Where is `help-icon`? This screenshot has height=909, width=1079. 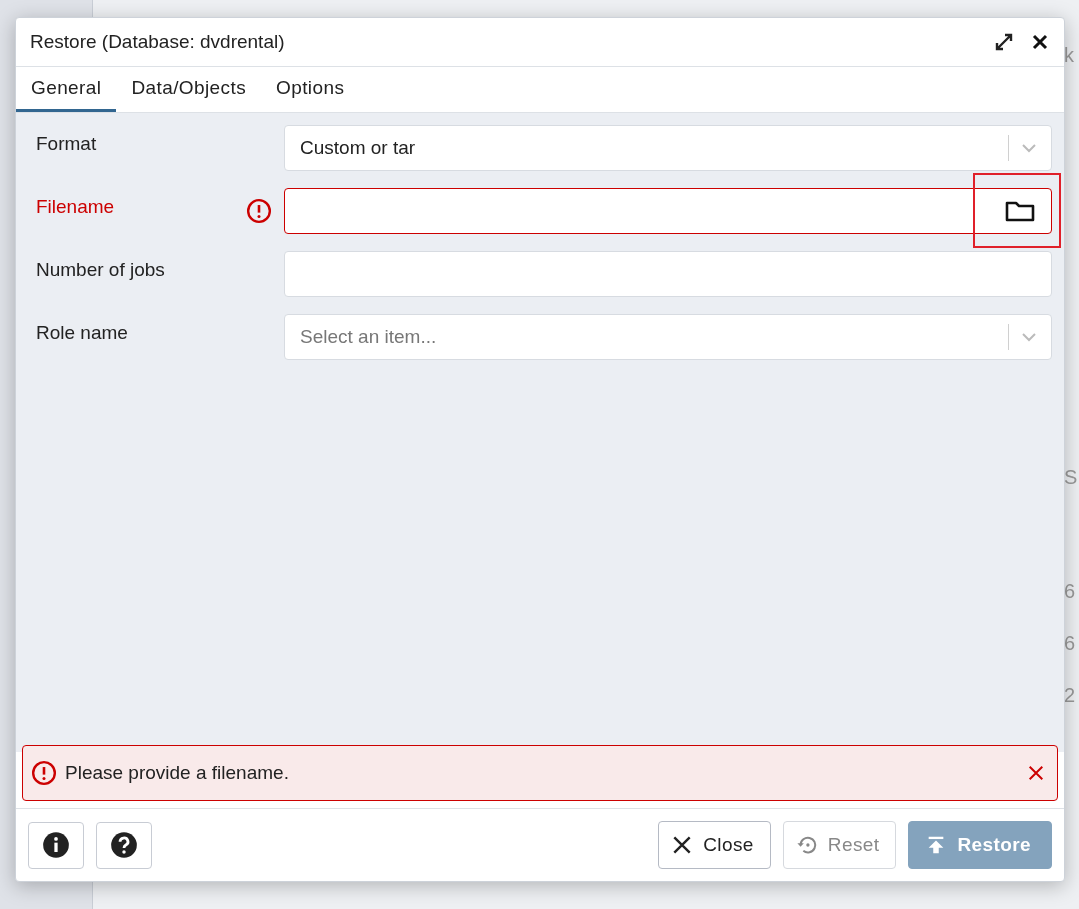 help-icon is located at coordinates (124, 845).